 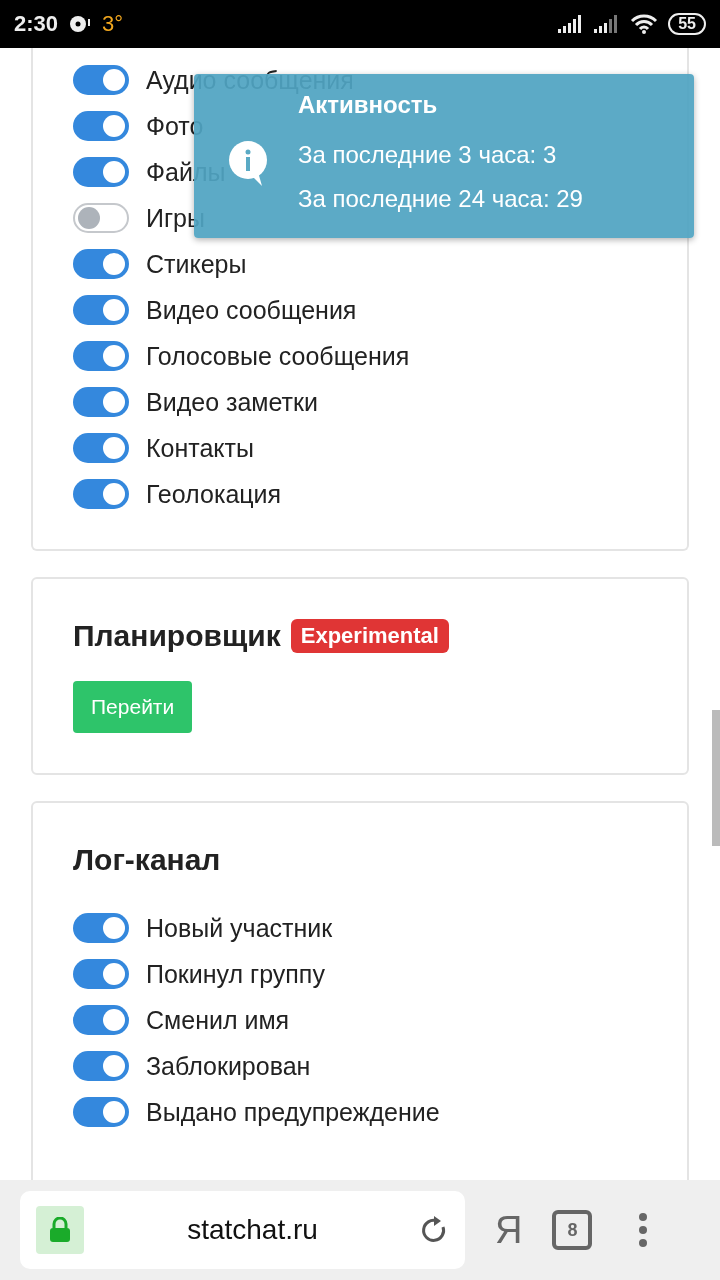 What do you see at coordinates (214, 494) in the screenshot?
I see `toggle-label: Геолокация` at bounding box center [214, 494].